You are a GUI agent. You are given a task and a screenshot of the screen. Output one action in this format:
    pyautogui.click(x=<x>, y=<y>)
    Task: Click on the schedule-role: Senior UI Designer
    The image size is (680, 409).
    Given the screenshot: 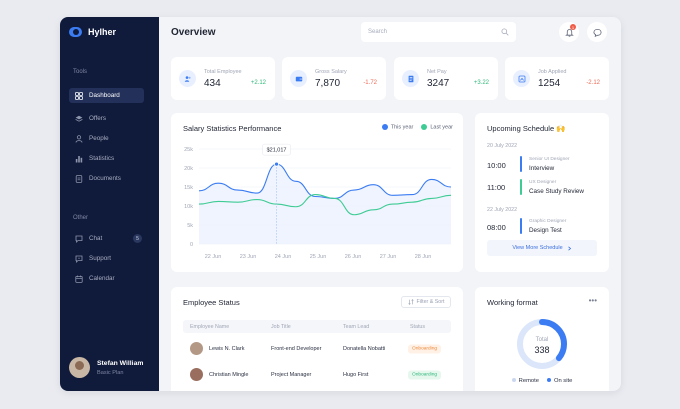 What is the action you would take?
    pyautogui.click(x=549, y=159)
    